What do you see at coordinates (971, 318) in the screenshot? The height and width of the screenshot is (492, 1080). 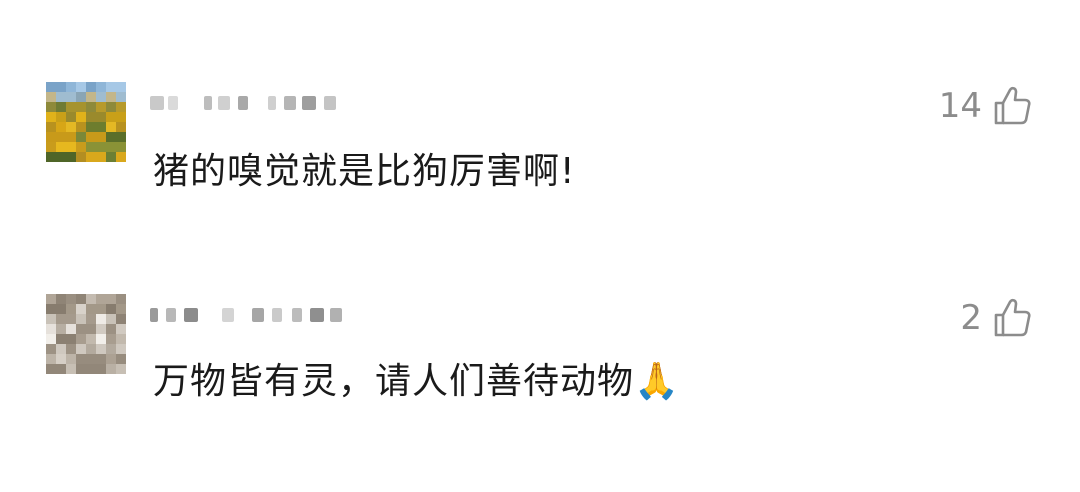 I see `like-count: 2` at bounding box center [971, 318].